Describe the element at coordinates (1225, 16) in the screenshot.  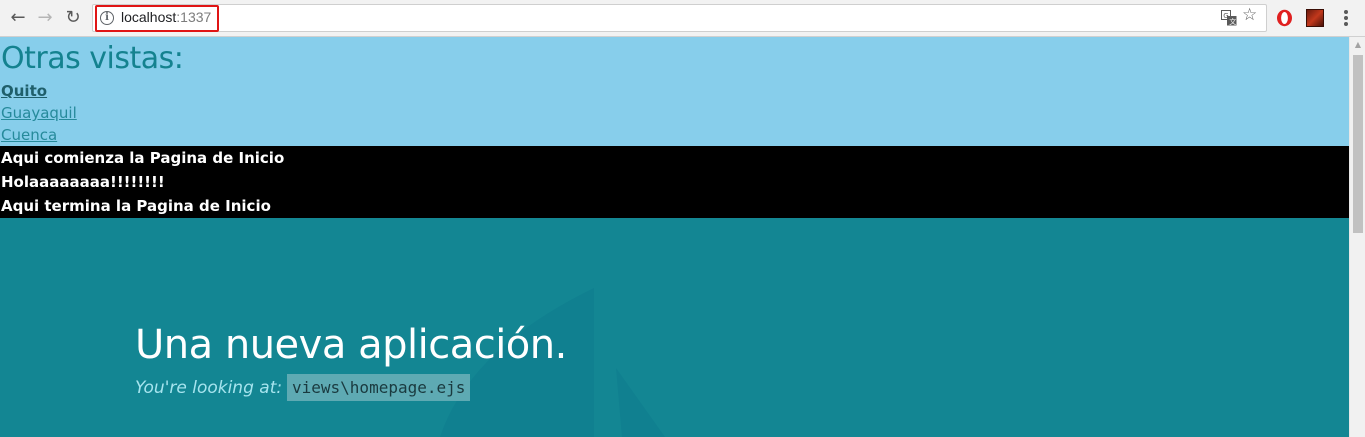
I see `svg-text: G` at that location.